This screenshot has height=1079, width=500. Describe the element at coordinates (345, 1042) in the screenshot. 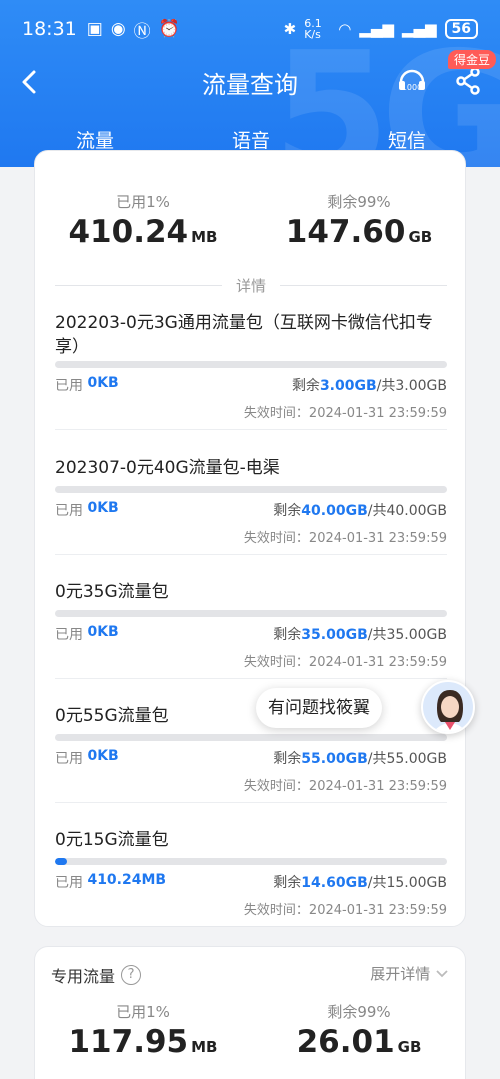

I see `special-remain-value: 26.01` at that location.